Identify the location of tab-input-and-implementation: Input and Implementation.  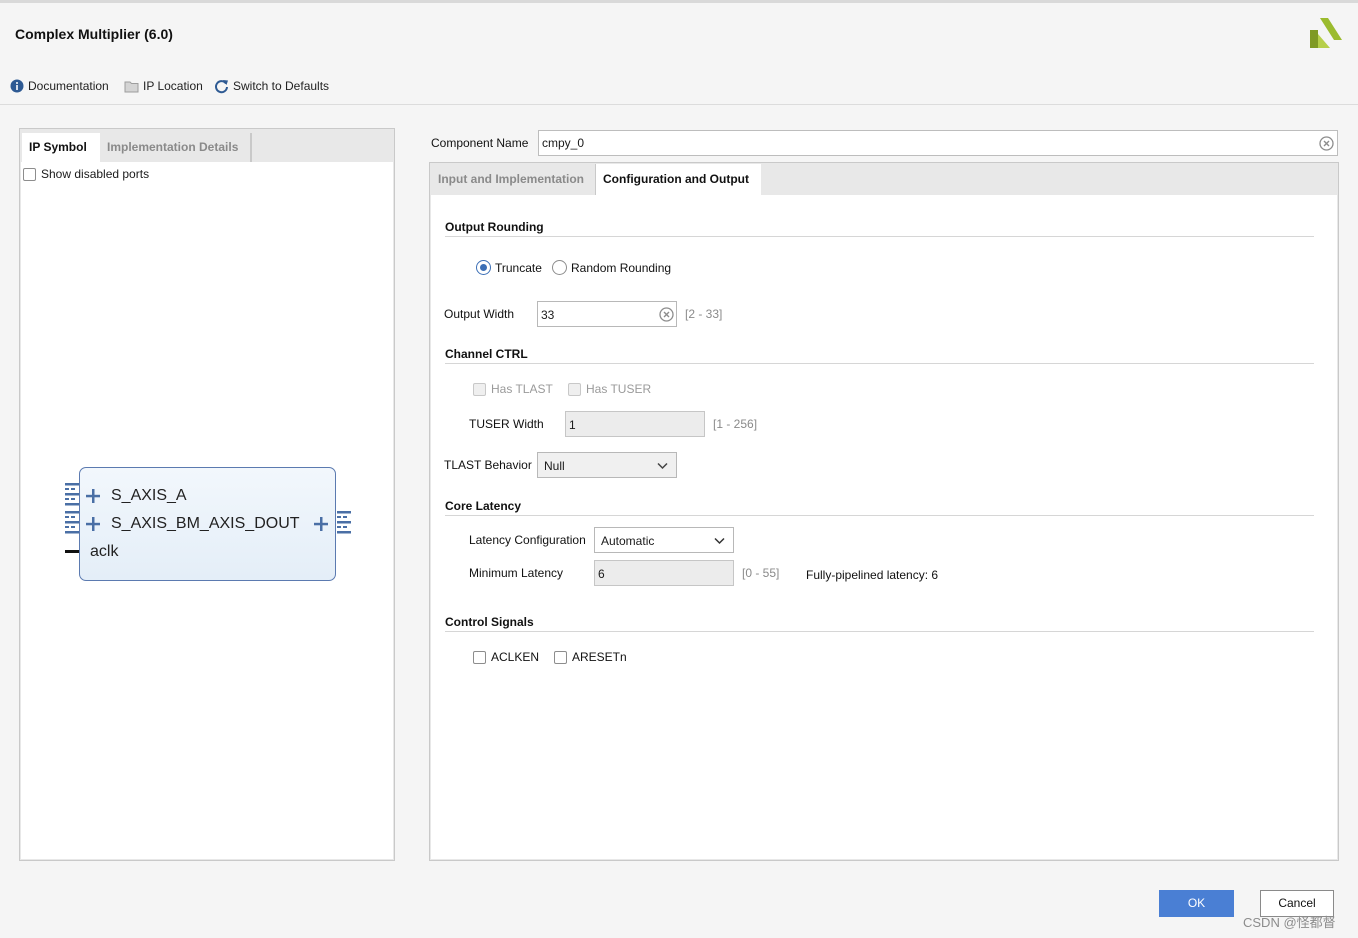
(513, 179).